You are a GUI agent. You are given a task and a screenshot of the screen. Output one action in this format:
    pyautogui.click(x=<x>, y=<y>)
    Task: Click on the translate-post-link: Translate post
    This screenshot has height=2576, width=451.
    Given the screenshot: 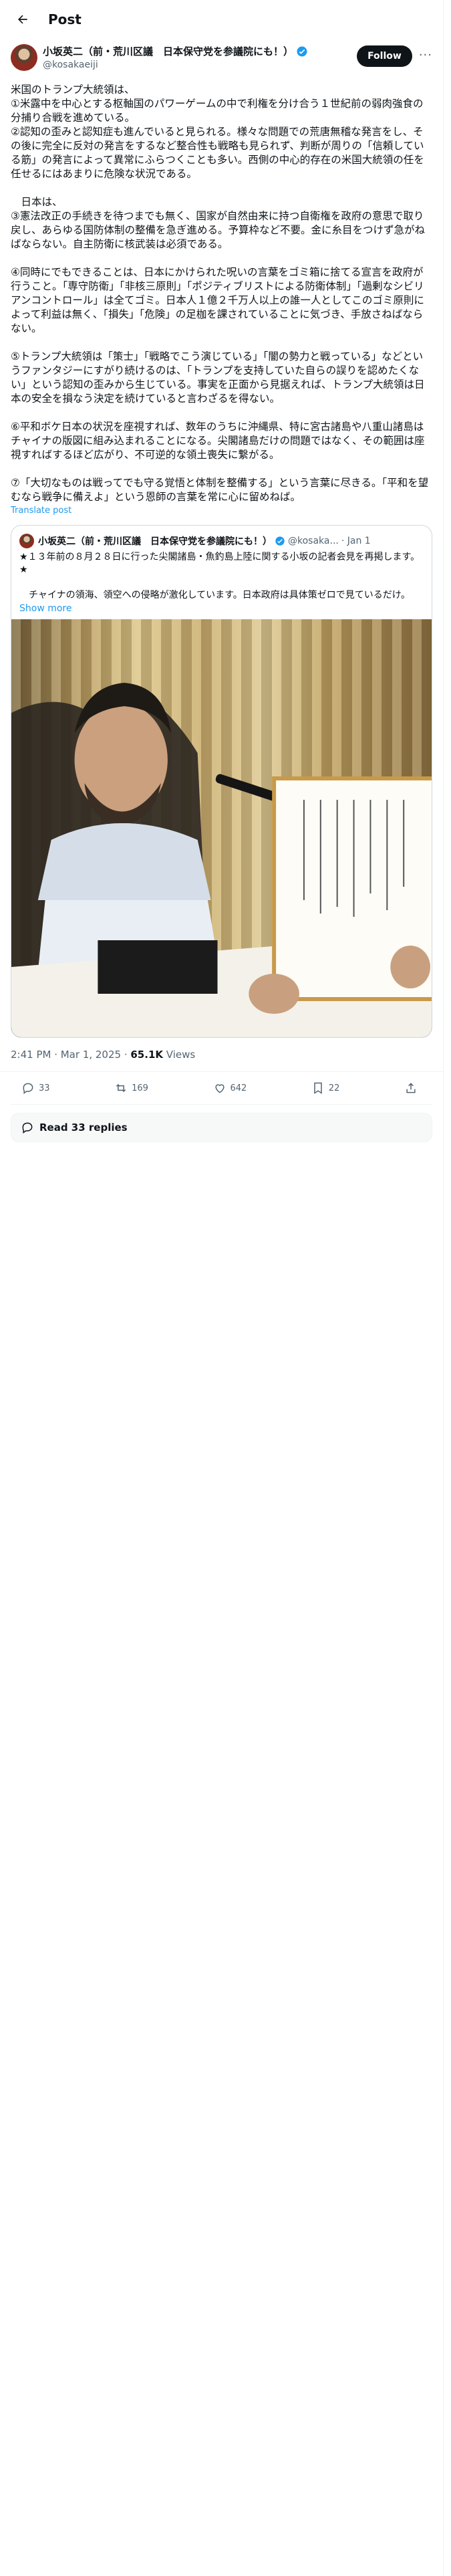 What is the action you would take?
    pyautogui.click(x=221, y=510)
    